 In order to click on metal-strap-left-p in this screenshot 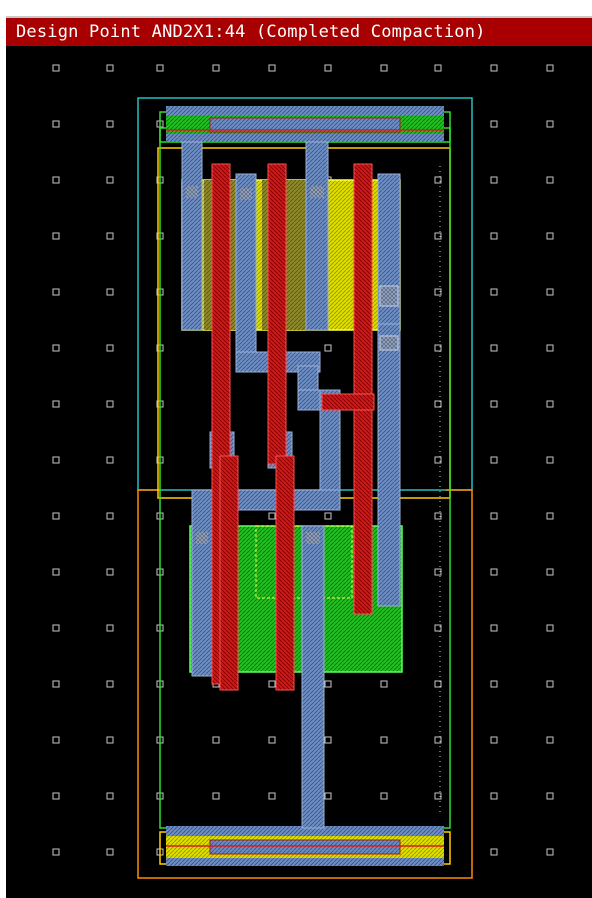, I will do `click(192, 236)`.